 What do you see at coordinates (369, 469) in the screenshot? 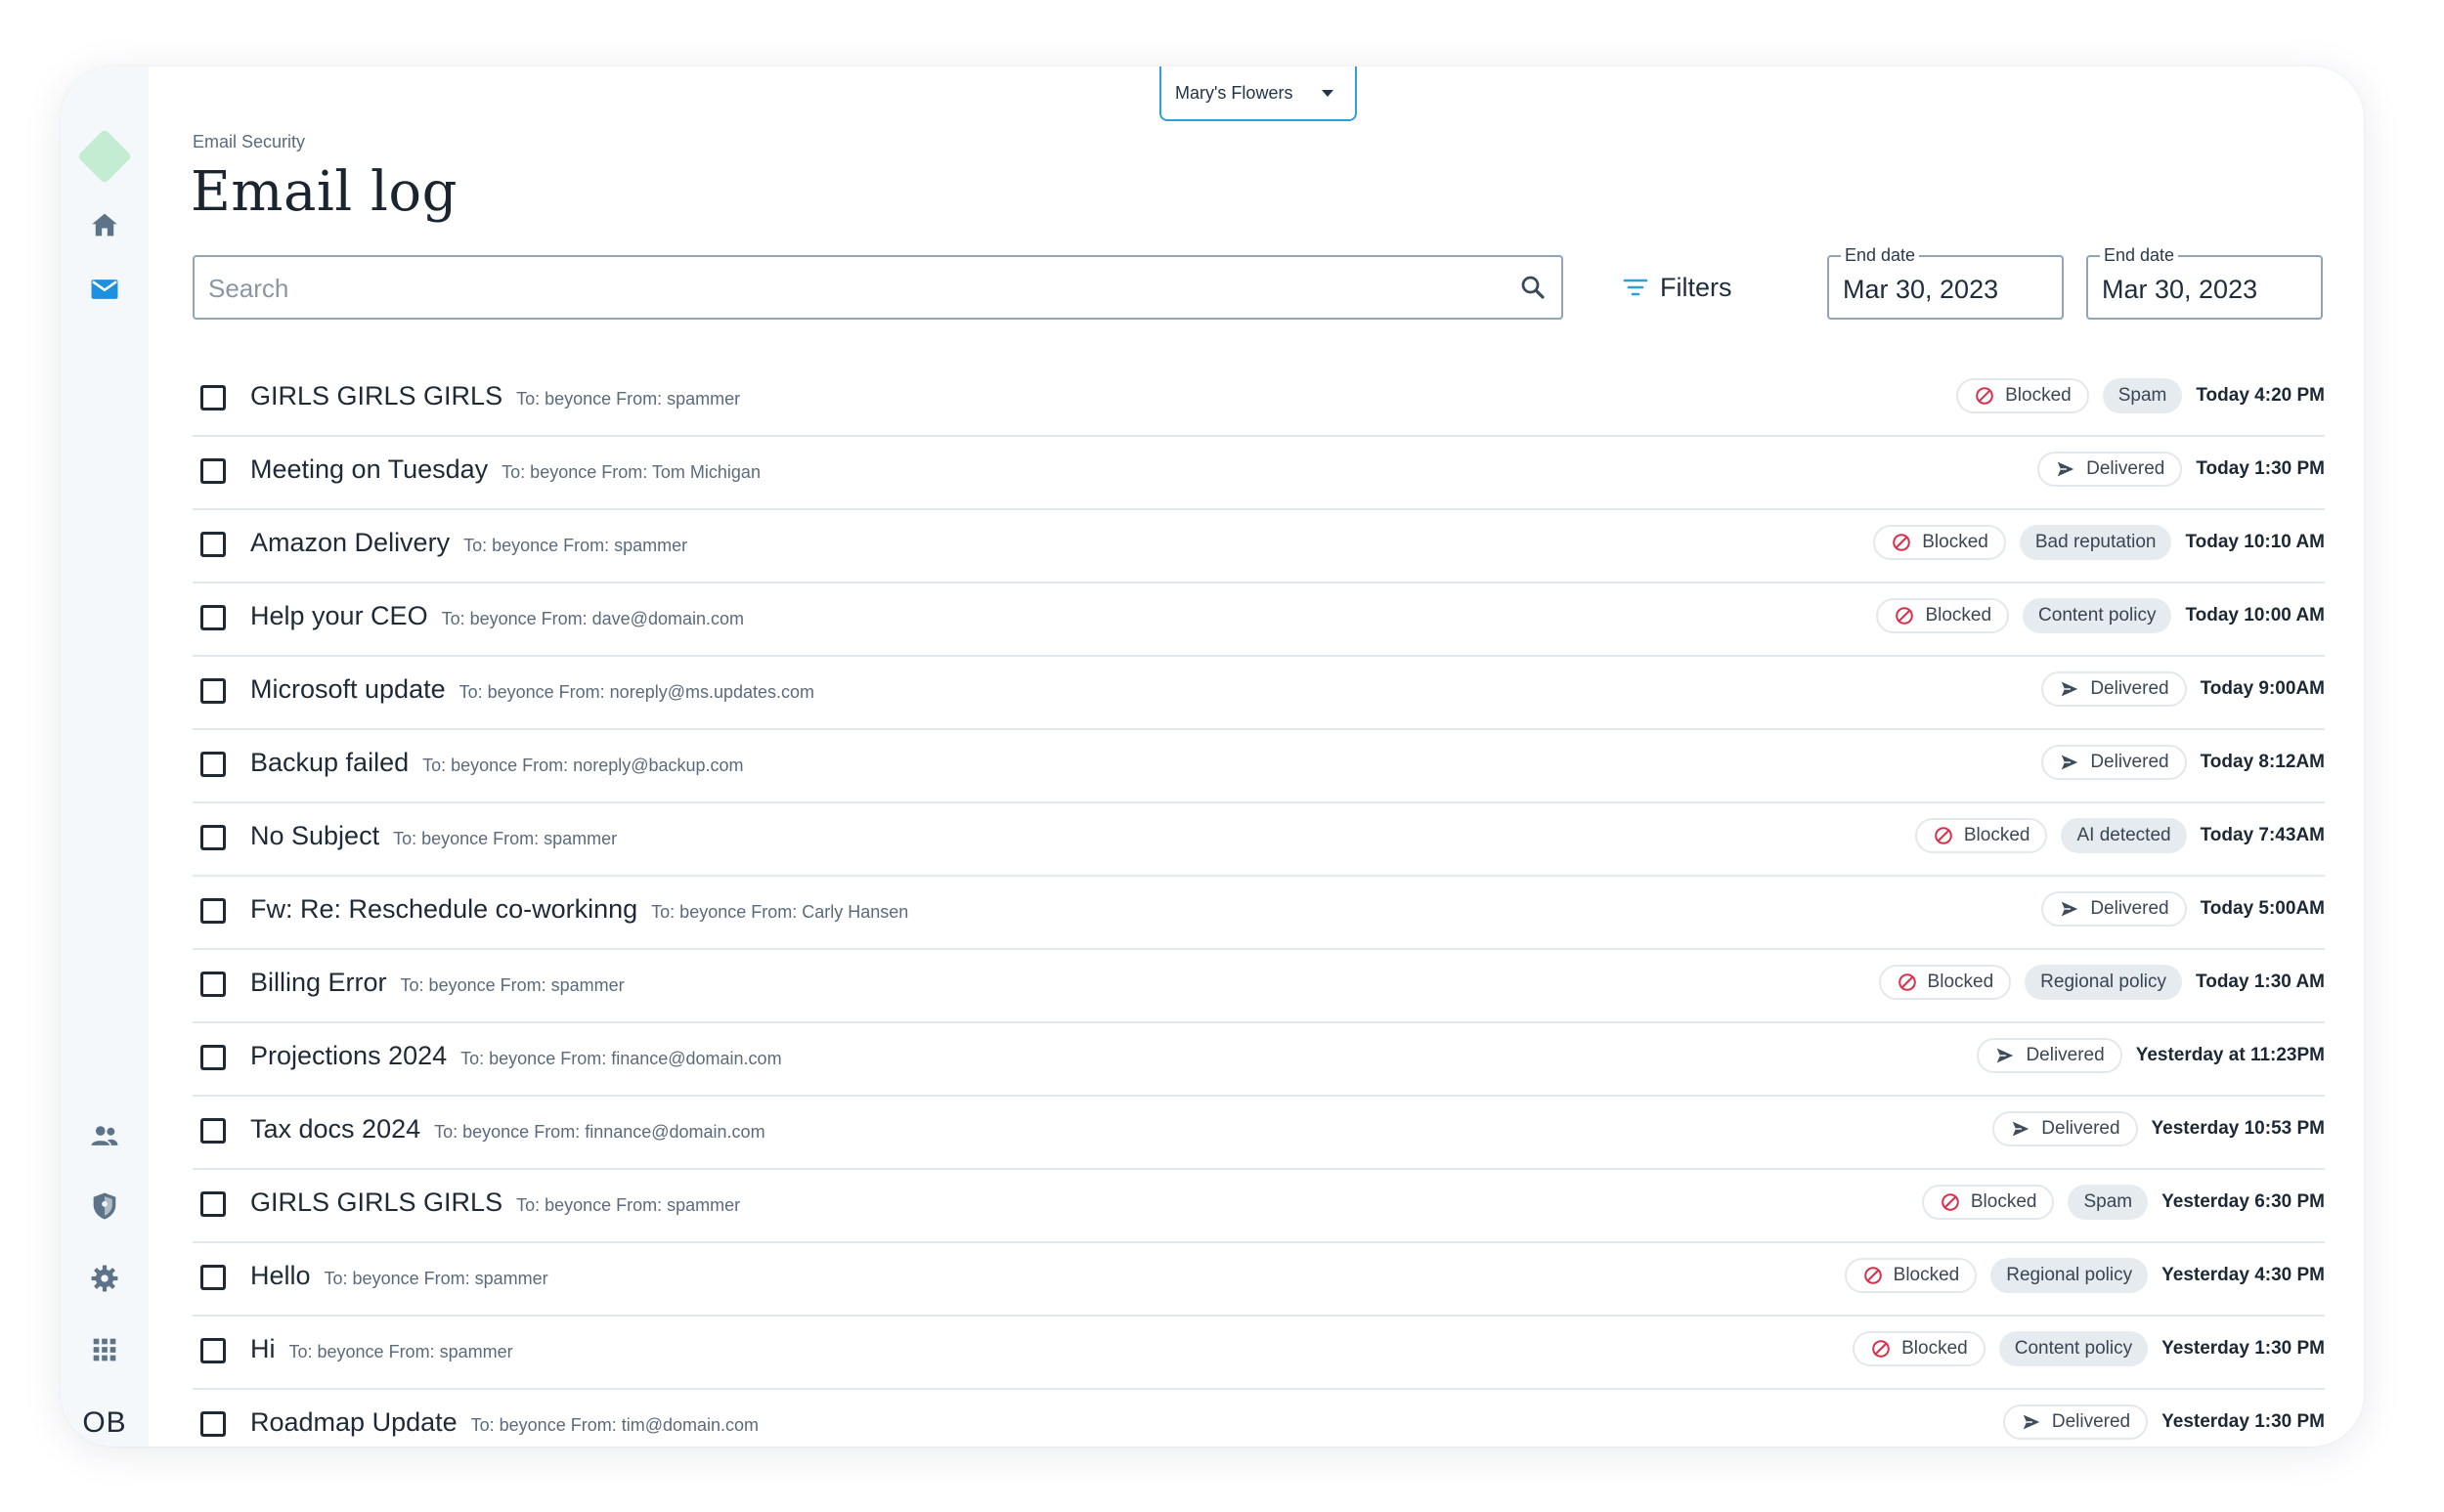
I see `email-subject: Meeting on Tuesday` at bounding box center [369, 469].